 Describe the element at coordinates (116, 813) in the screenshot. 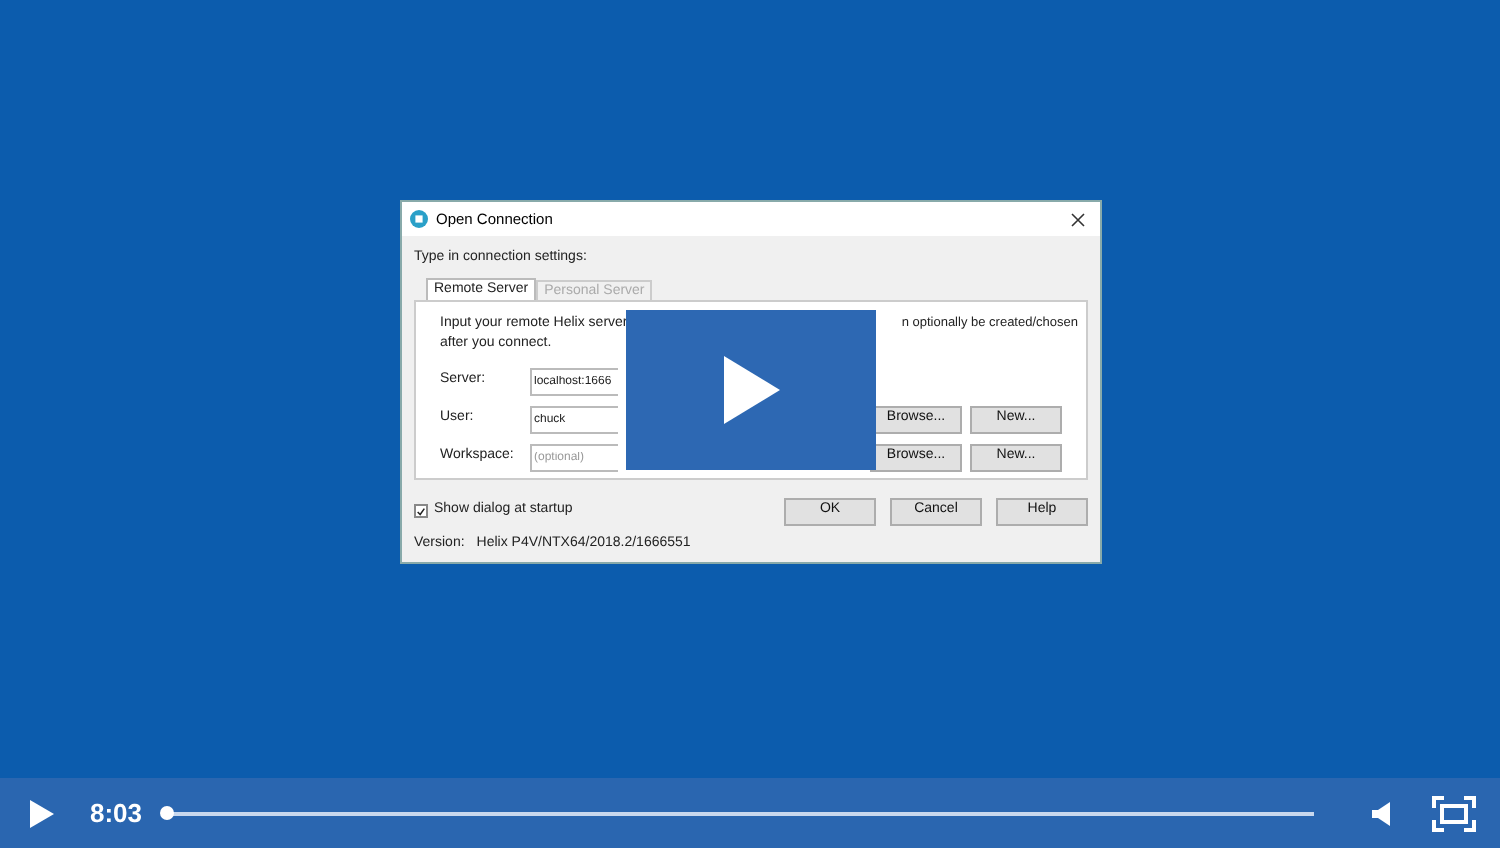

I see `time-text: 8:03` at that location.